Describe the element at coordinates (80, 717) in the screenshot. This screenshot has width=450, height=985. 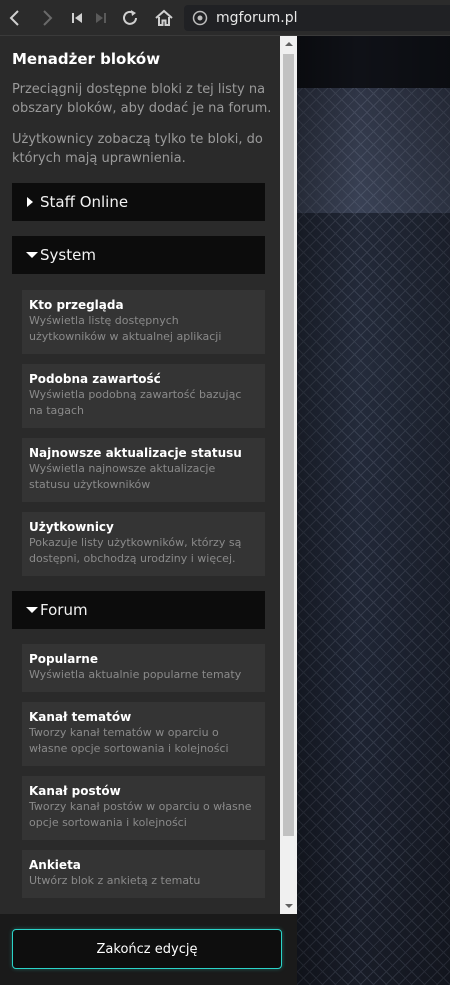
I see `block-title: Kanał tematów` at that location.